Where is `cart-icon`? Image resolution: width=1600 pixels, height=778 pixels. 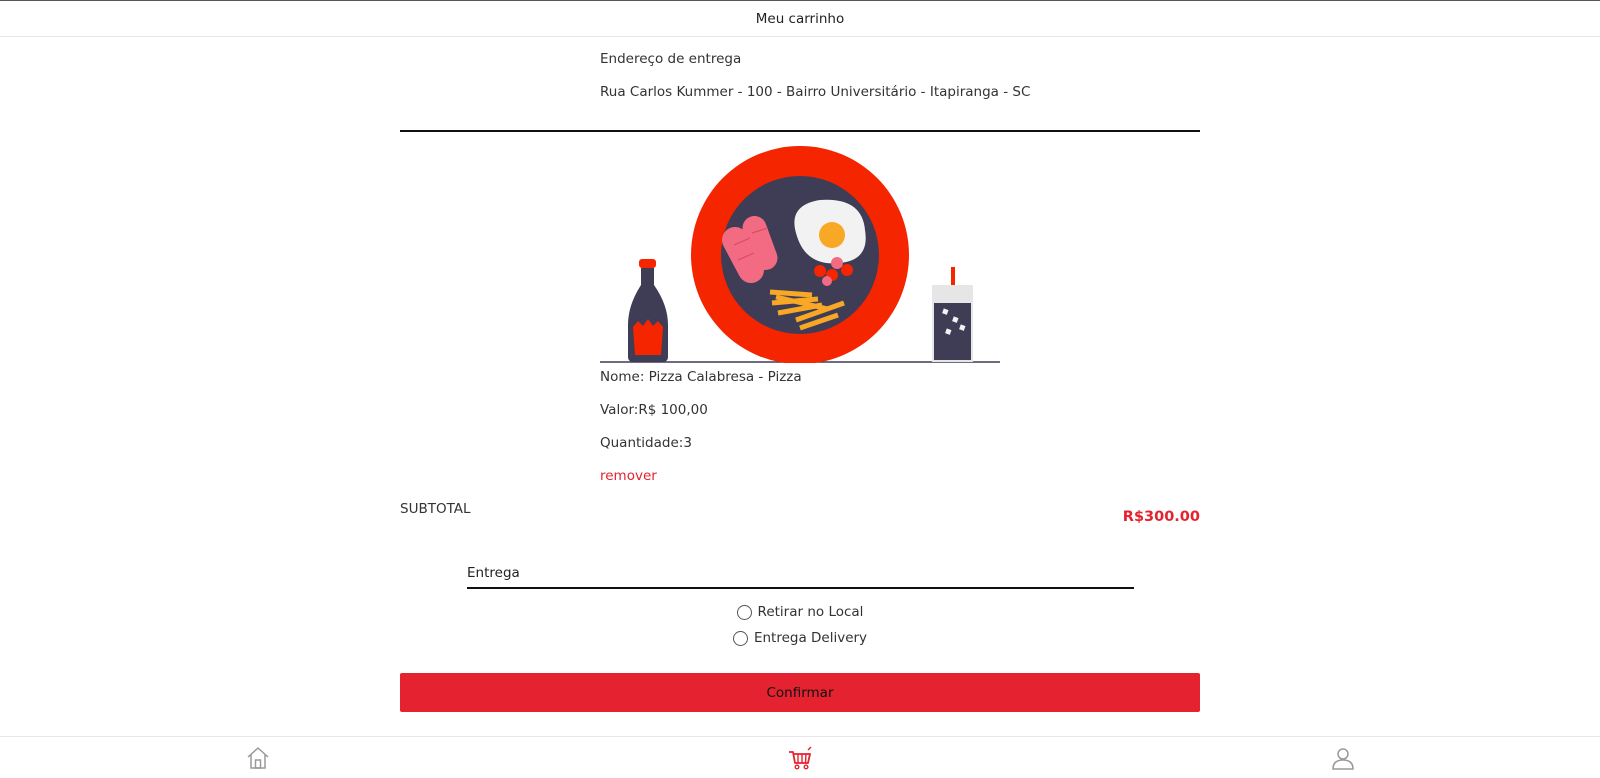 cart-icon is located at coordinates (800, 758).